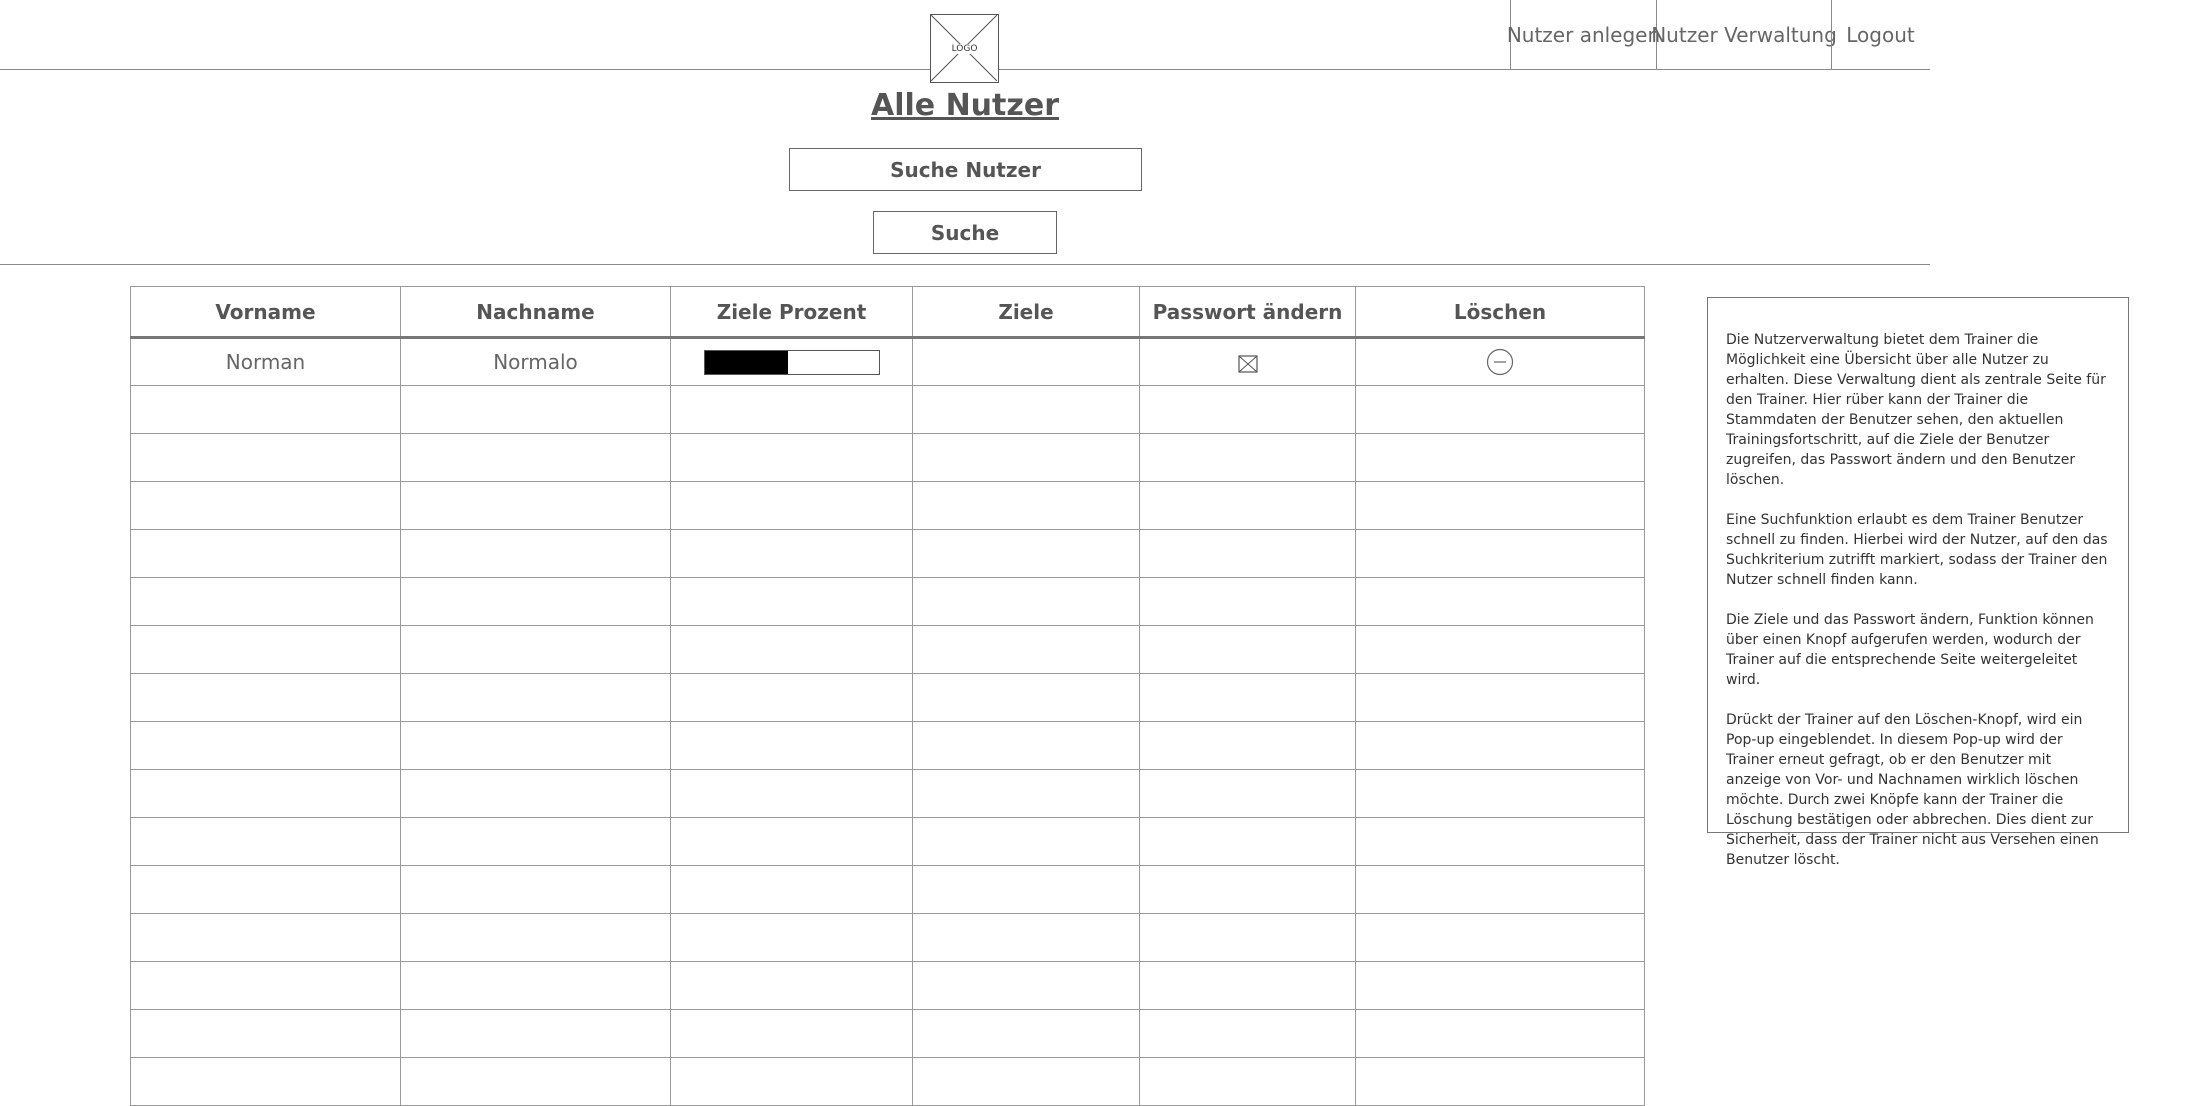 Image resolution: width=2185 pixels, height=1106 pixels. What do you see at coordinates (1500, 312) in the screenshot?
I see `column-header-loeschen: Löschen` at bounding box center [1500, 312].